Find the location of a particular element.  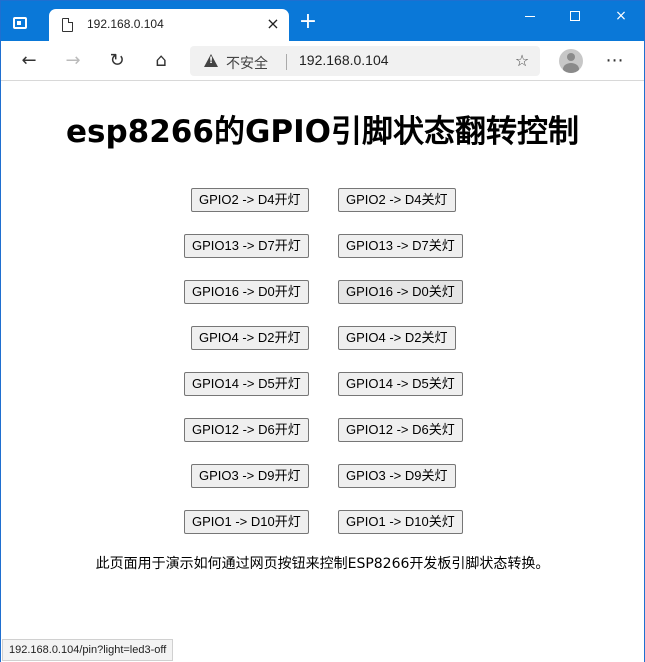

address-bar: 不安全 192.168.0.104 ☆ is located at coordinates (365, 61).